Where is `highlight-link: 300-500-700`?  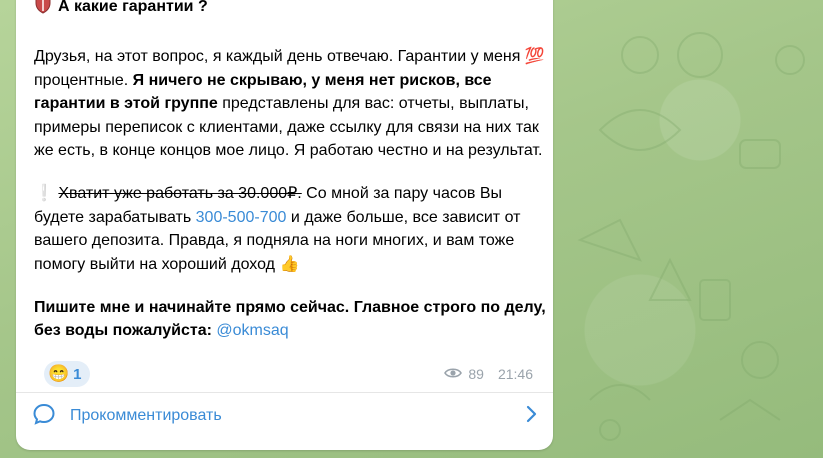
highlight-link: 300-500-700 is located at coordinates (241, 217).